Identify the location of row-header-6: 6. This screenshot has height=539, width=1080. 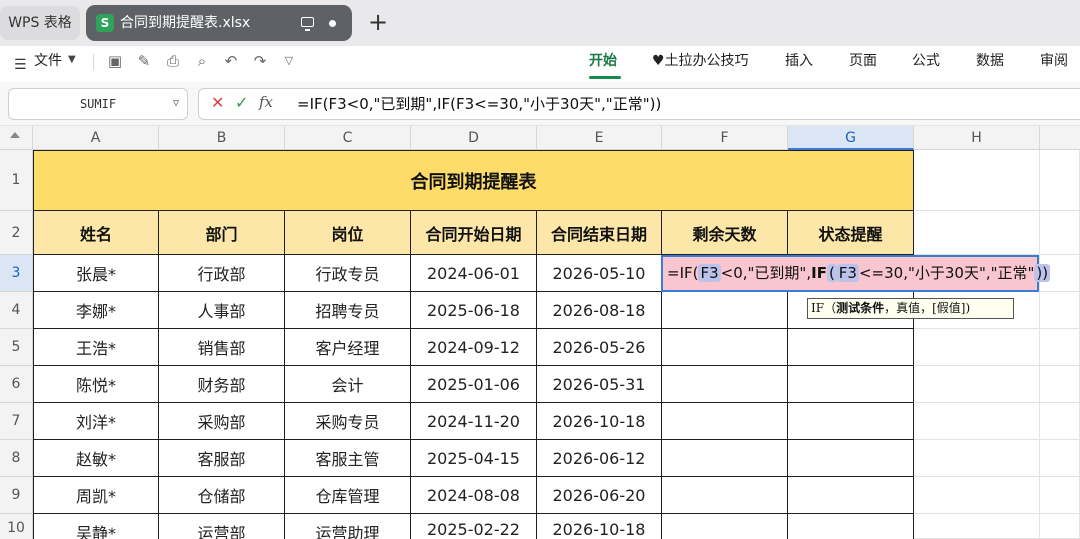
(16, 384).